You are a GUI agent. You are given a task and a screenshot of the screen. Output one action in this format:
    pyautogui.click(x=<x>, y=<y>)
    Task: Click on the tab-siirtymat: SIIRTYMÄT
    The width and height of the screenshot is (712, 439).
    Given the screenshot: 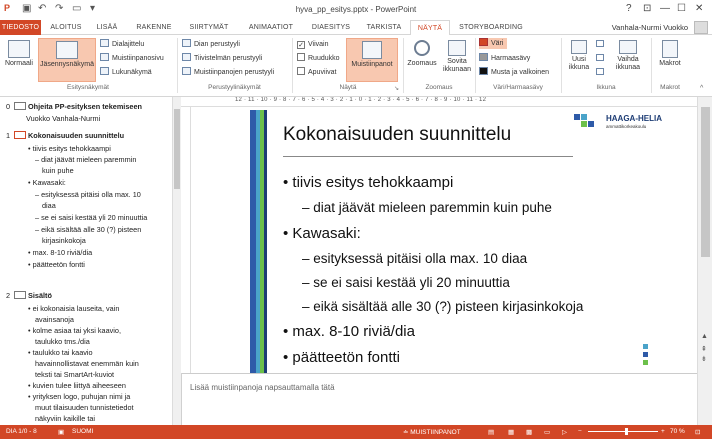 What is the action you would take?
    pyautogui.click(x=209, y=27)
    